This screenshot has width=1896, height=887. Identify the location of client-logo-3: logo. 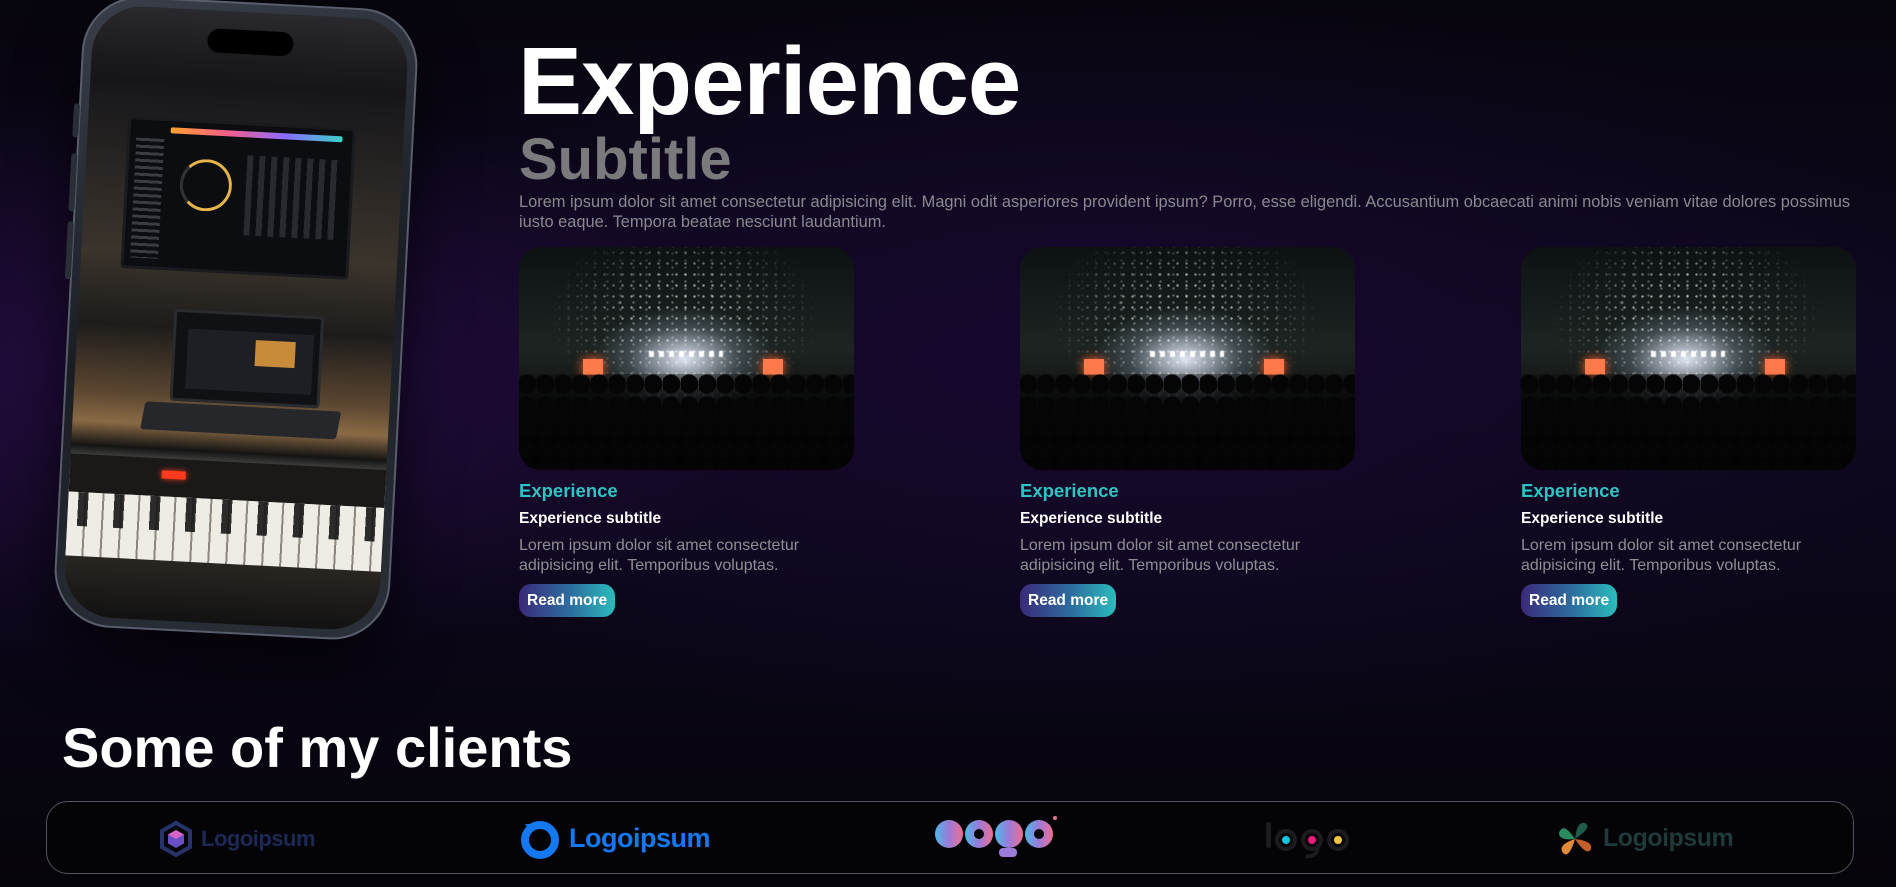
(995, 838).